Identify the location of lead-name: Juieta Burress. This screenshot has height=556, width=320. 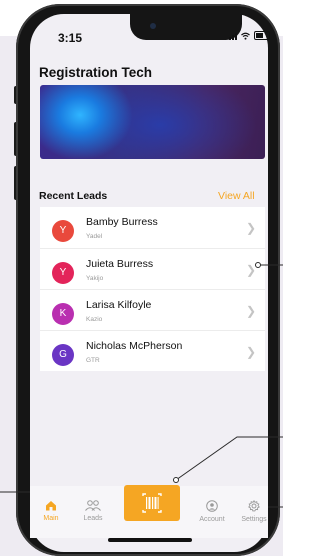
(120, 264).